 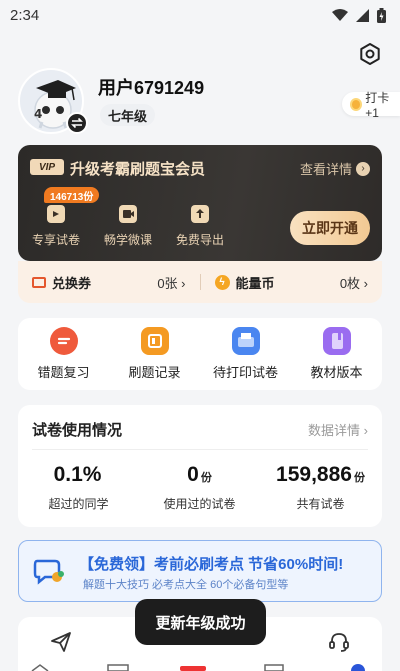 I want to click on settings-hex-icon, so click(x=370, y=54).